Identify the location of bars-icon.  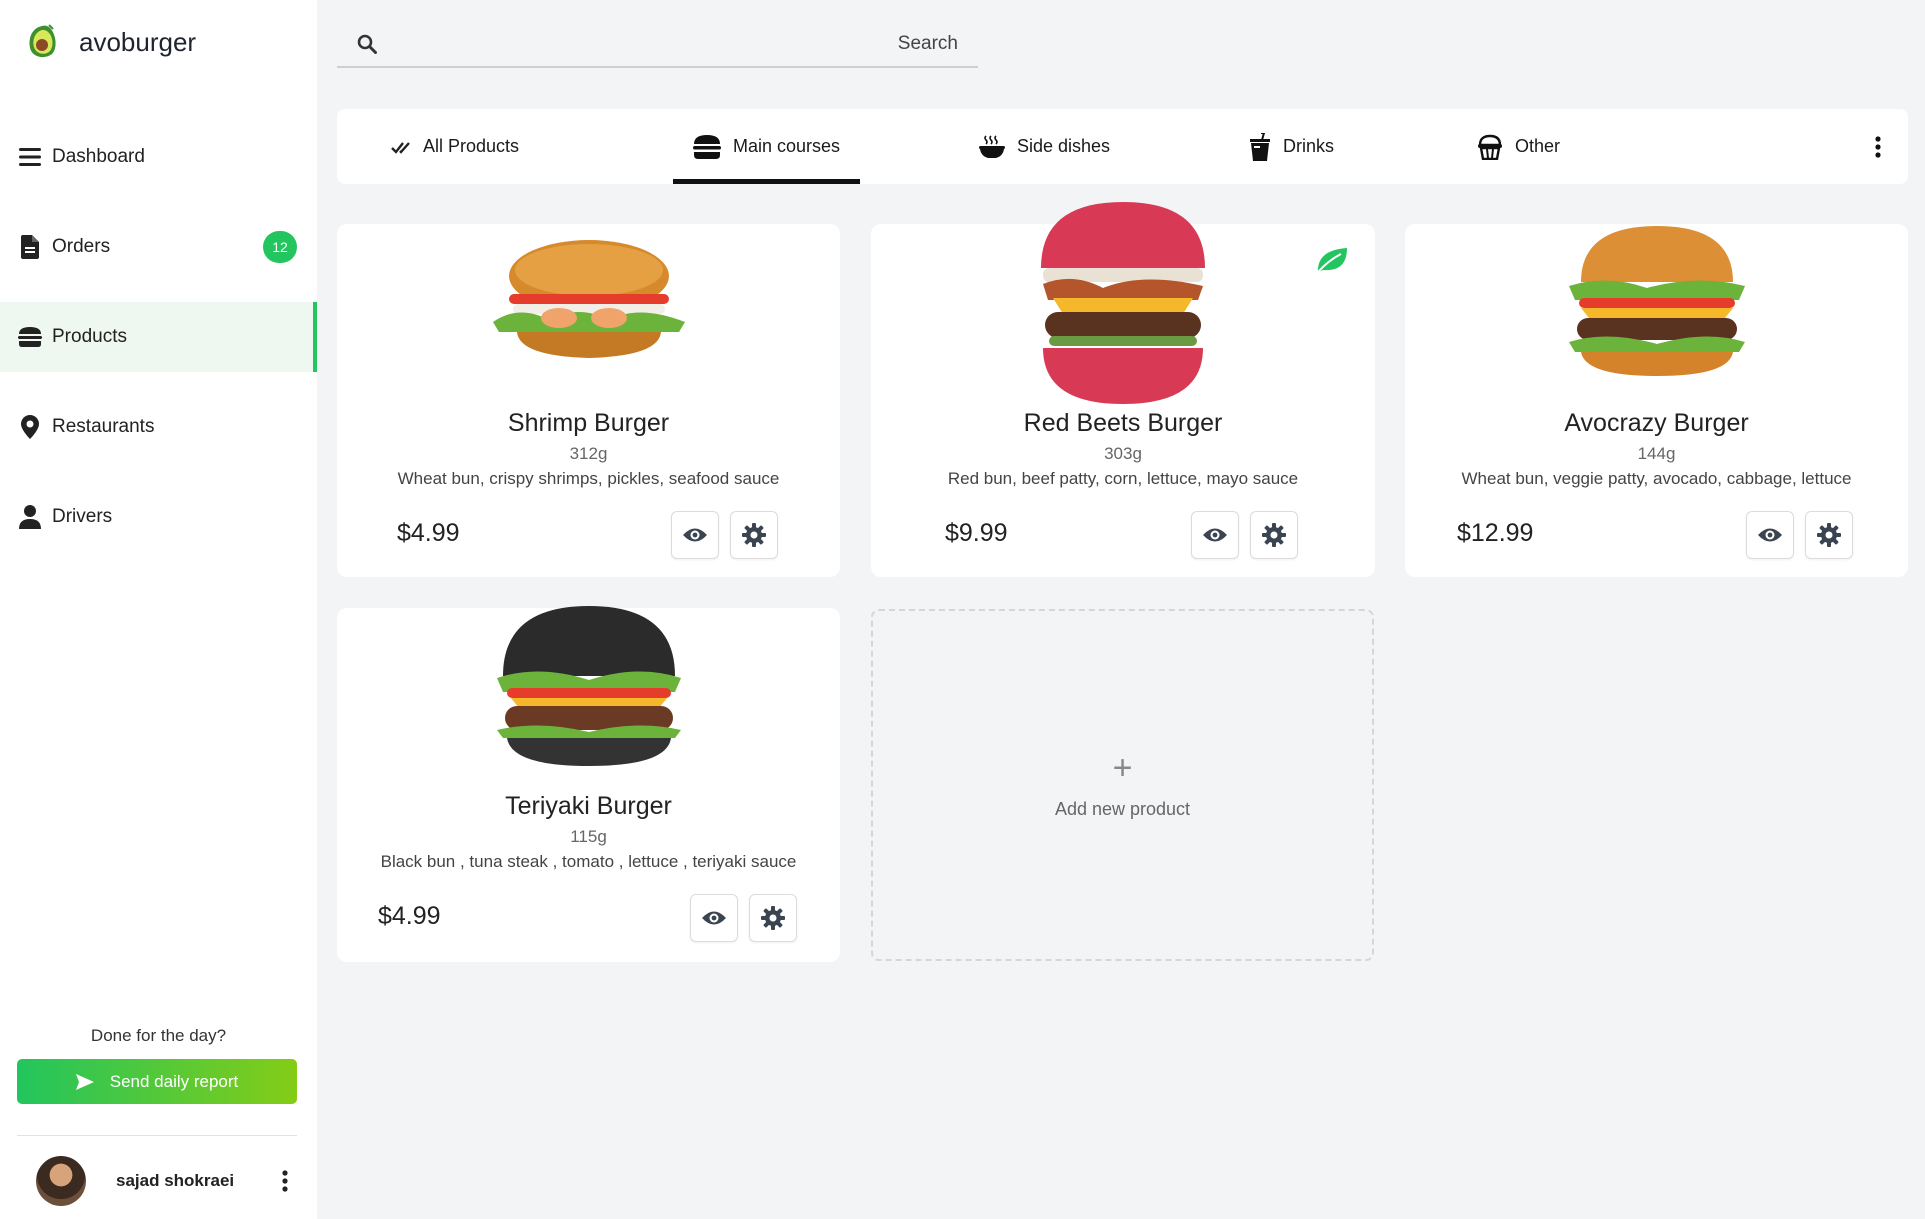
(30, 157).